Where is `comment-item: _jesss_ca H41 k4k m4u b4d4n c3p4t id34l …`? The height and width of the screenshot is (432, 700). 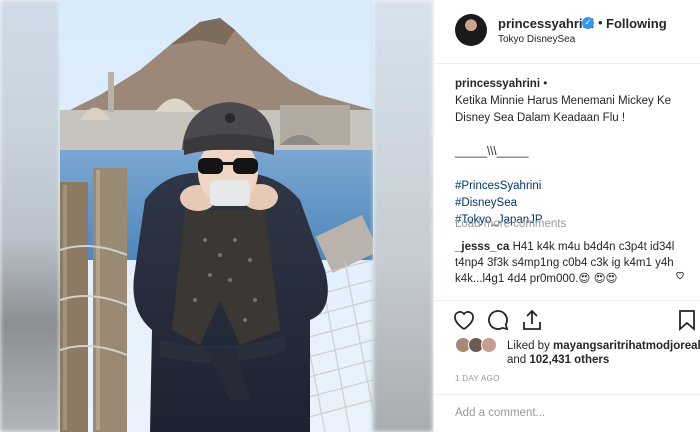 comment-item: _jesss_ca H41 k4k m4u b4d4n c3p4t id34l … is located at coordinates (567, 263).